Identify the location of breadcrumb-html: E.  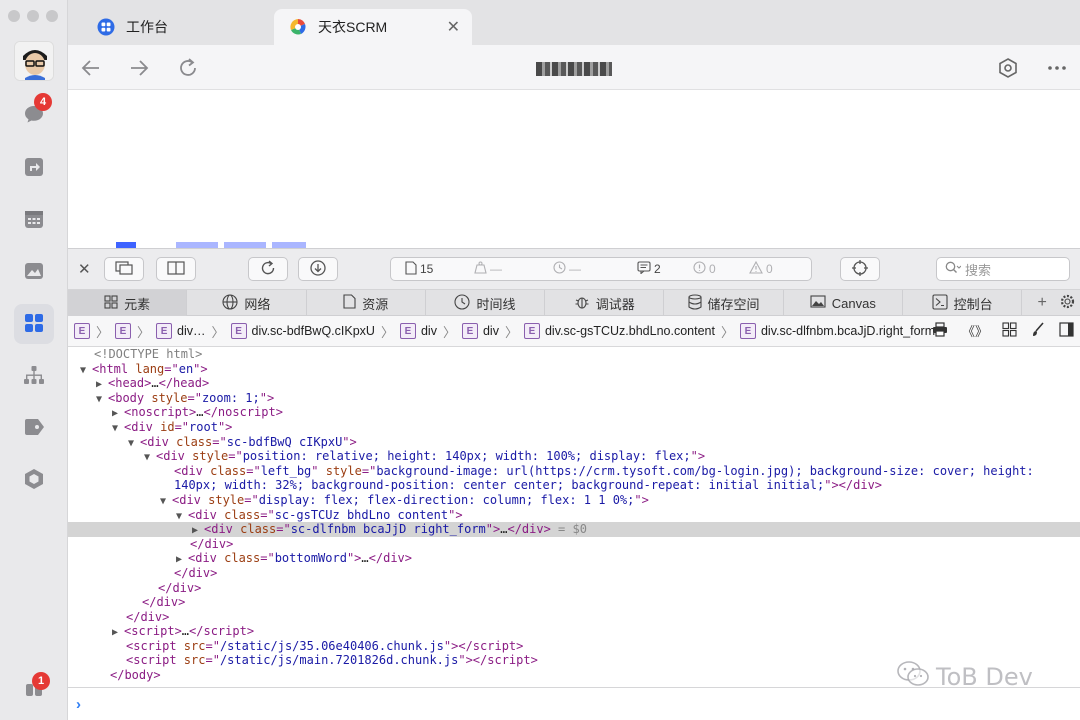
(82, 331).